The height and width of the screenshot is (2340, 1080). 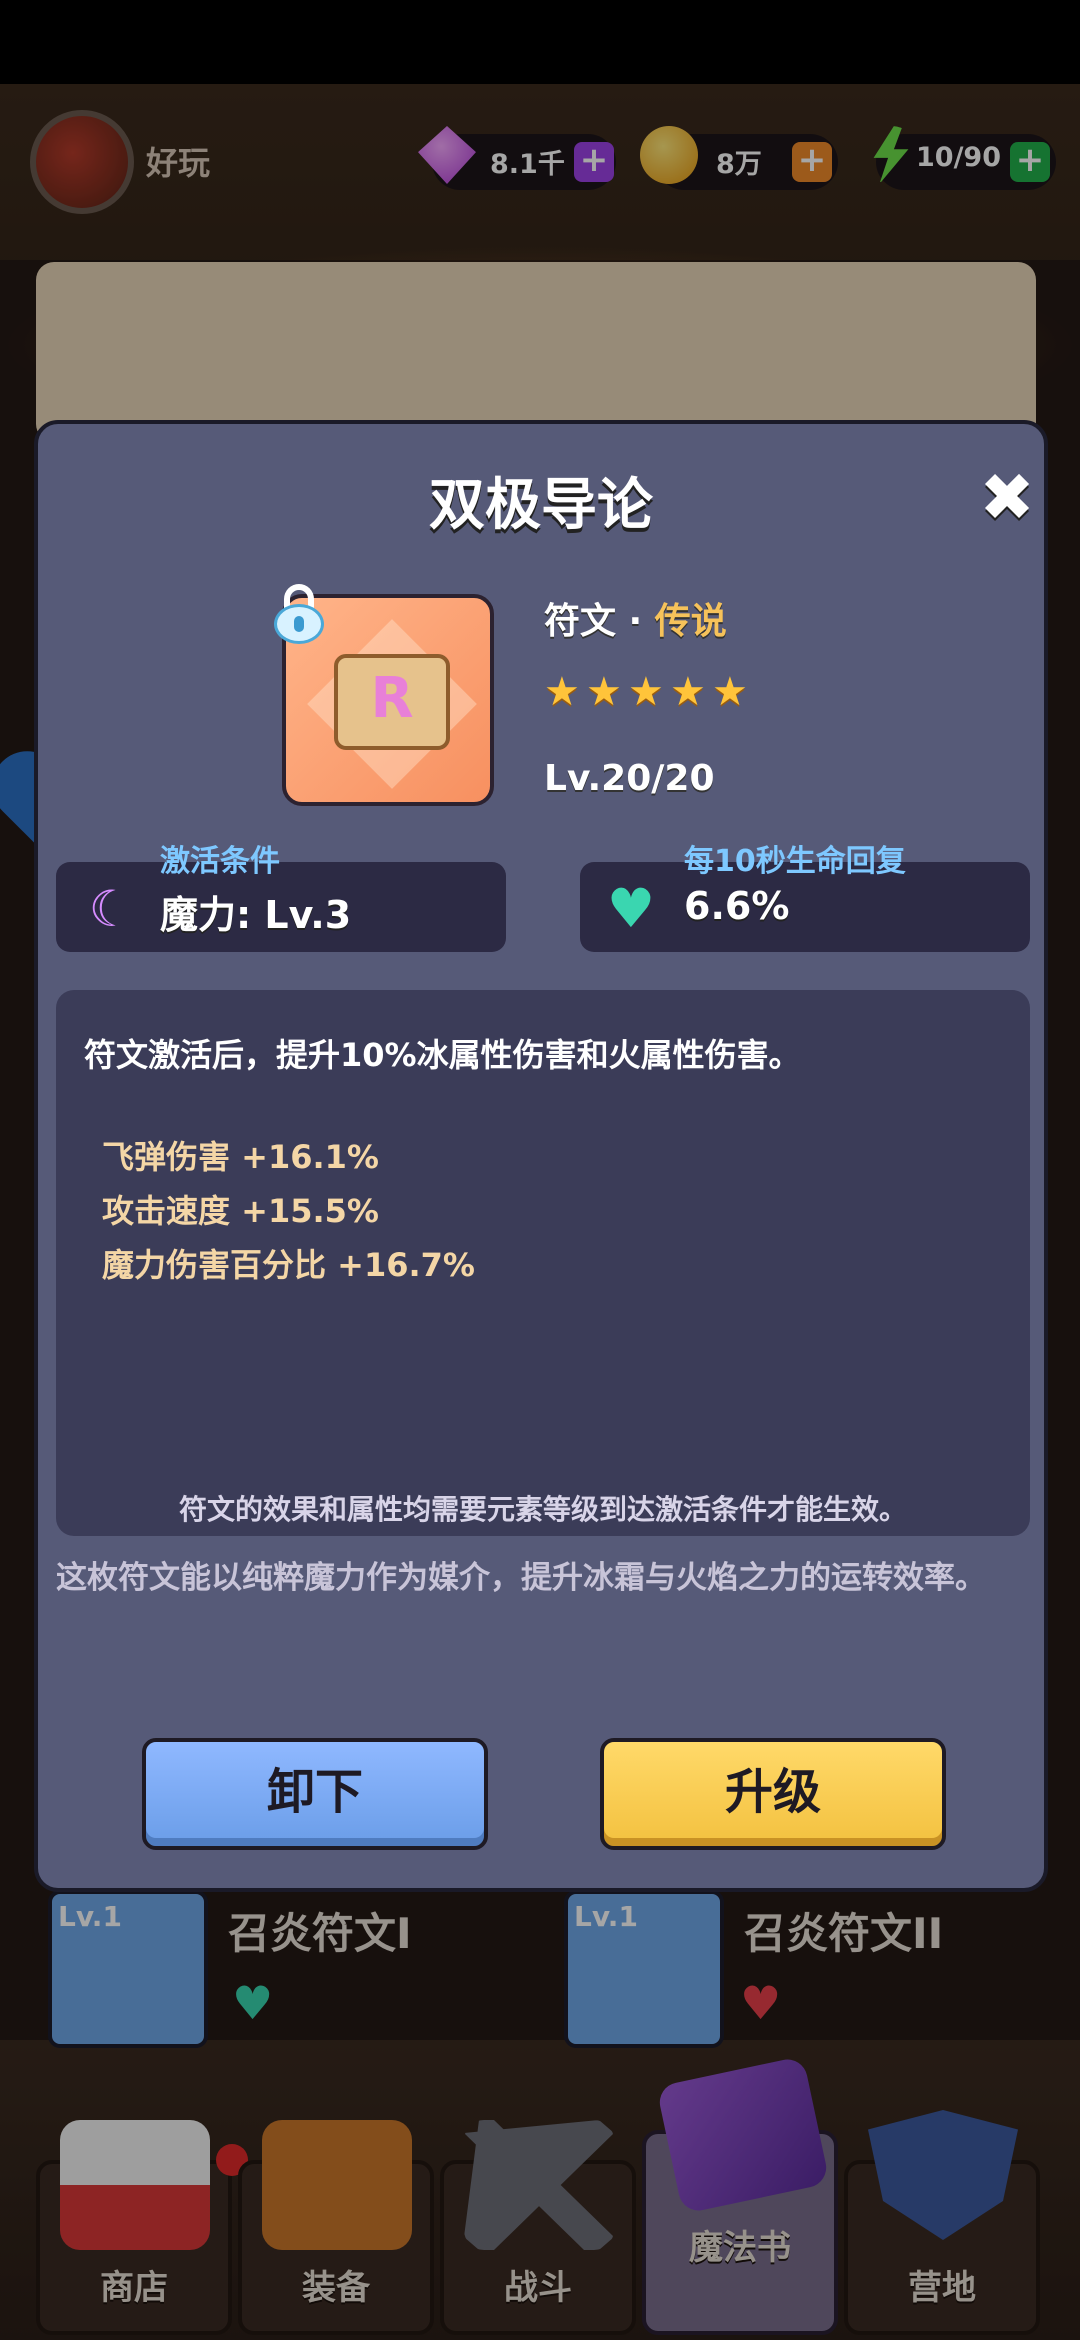 I want to click on star-rating: ★ ★ ★ ★ ★, so click(x=646, y=692).